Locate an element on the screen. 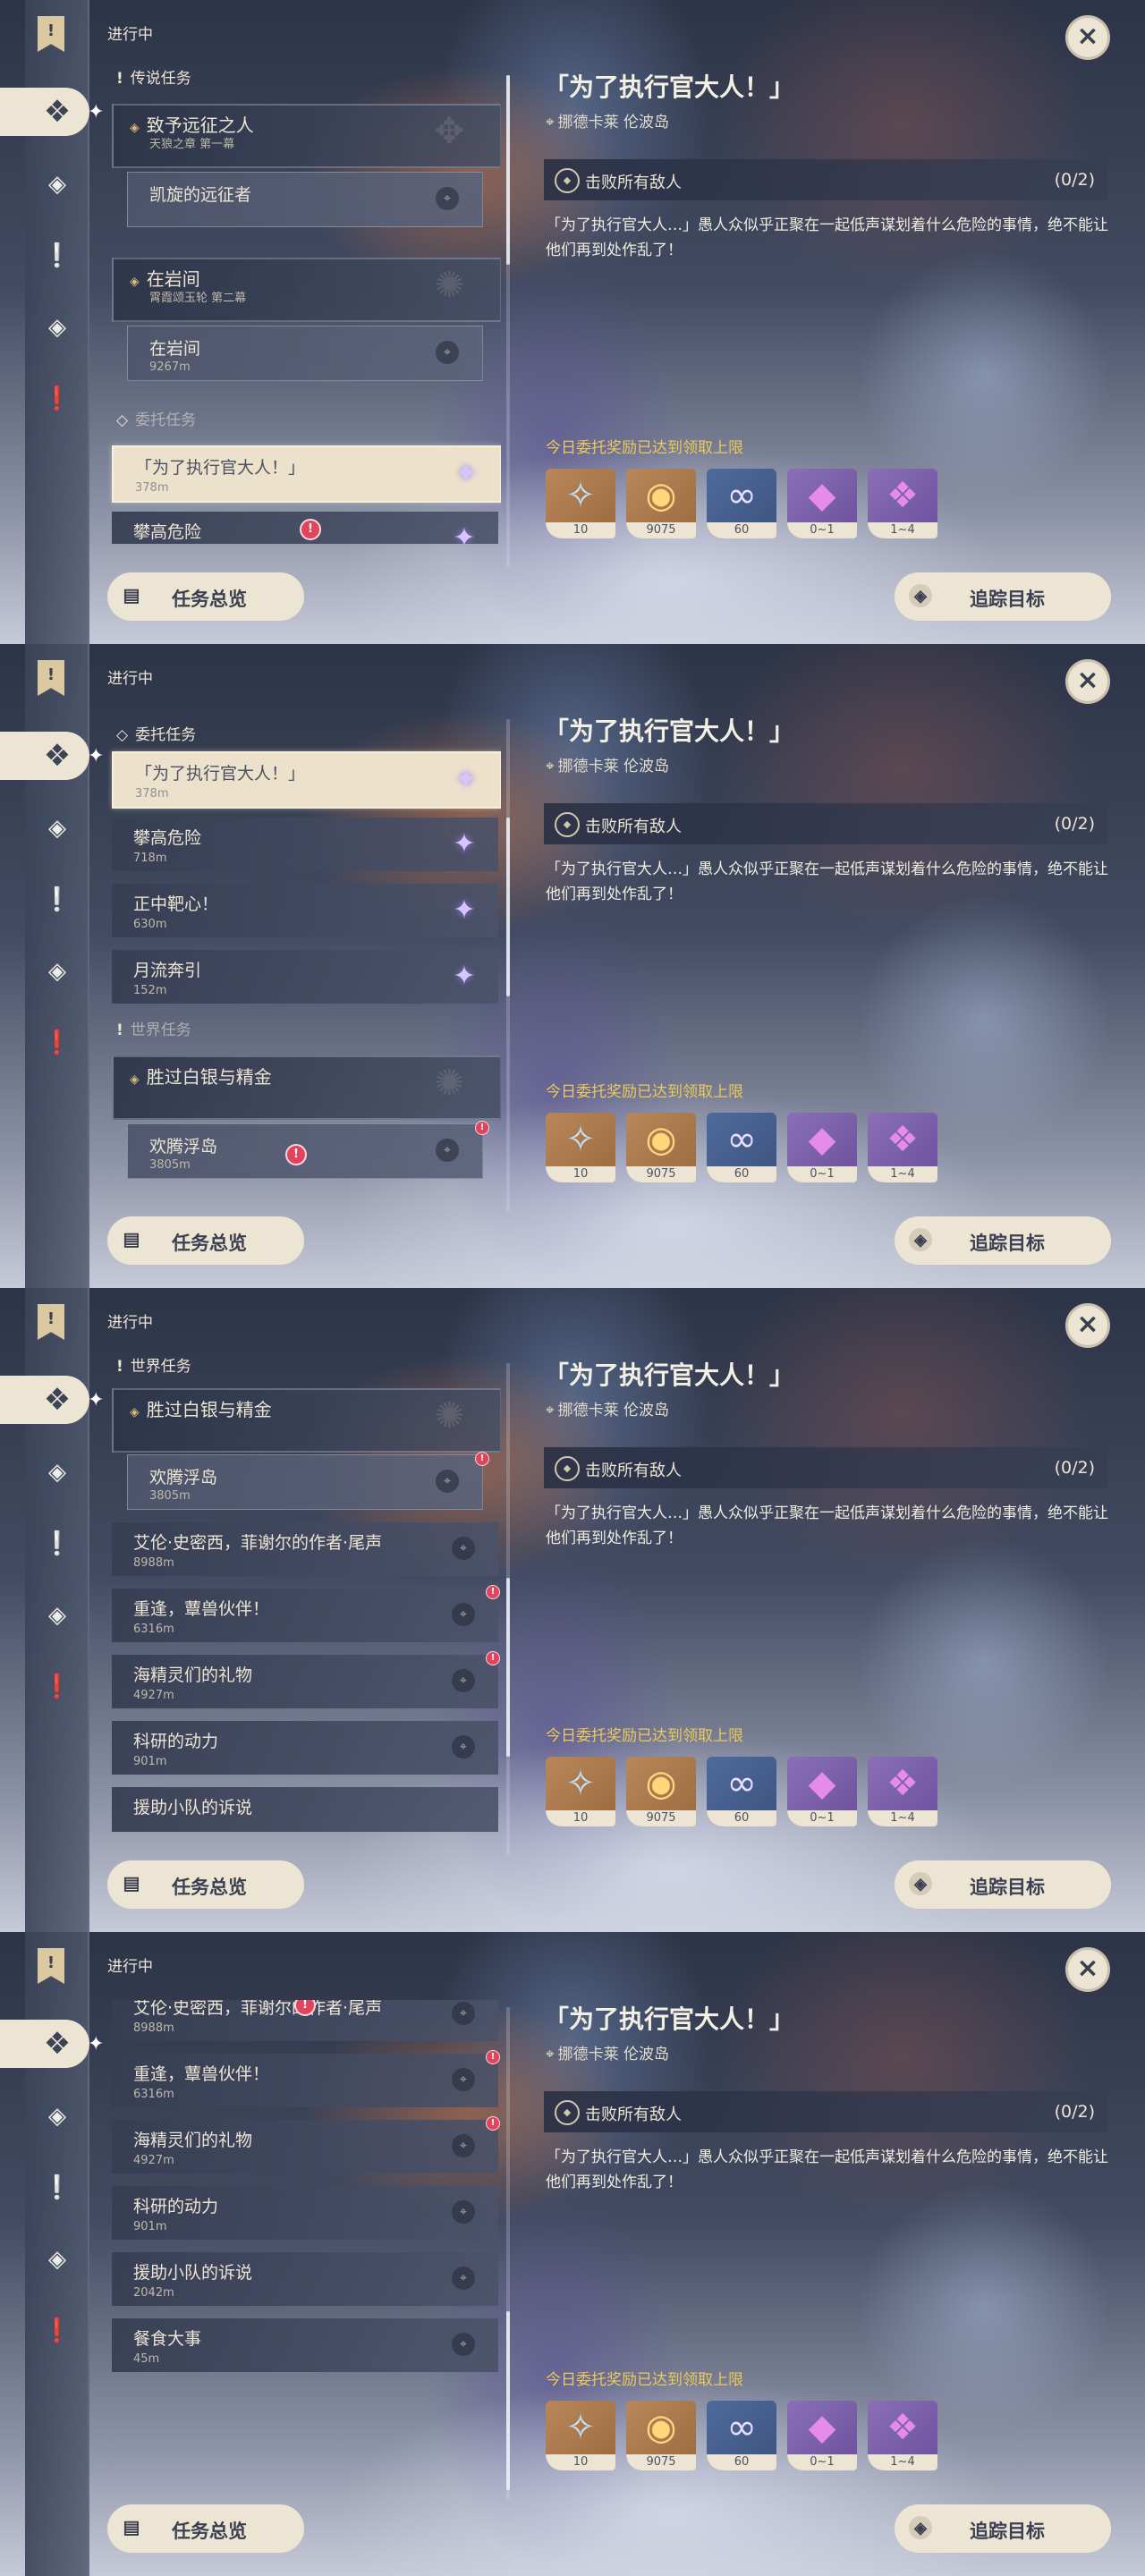 The image size is (1145, 2576). commission-item: 攀高危险 718m ✦ is located at coordinates (305, 844).